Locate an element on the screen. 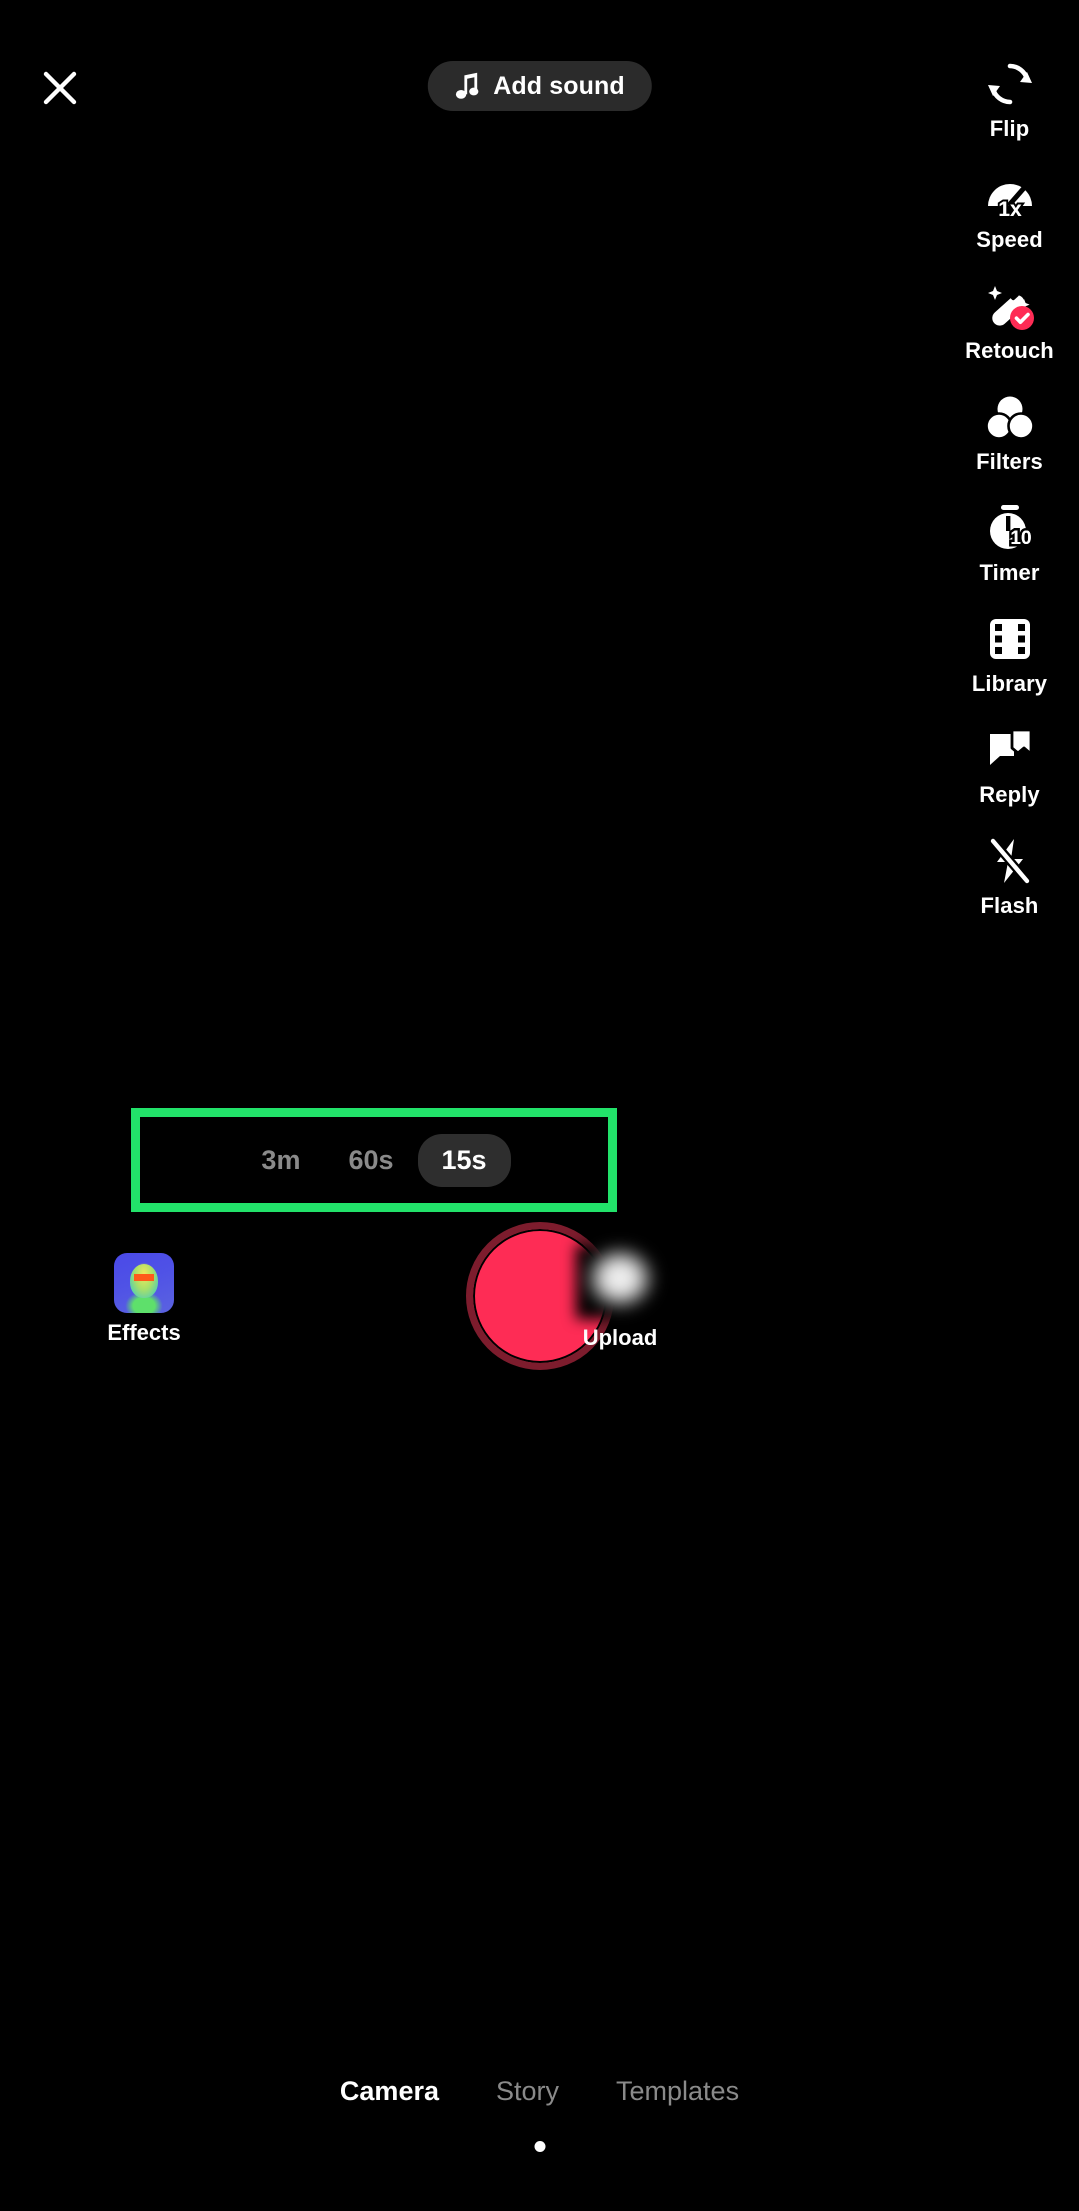 This screenshot has width=1079, height=2211. gallery-thumbnail-icon is located at coordinates (620, 1282).